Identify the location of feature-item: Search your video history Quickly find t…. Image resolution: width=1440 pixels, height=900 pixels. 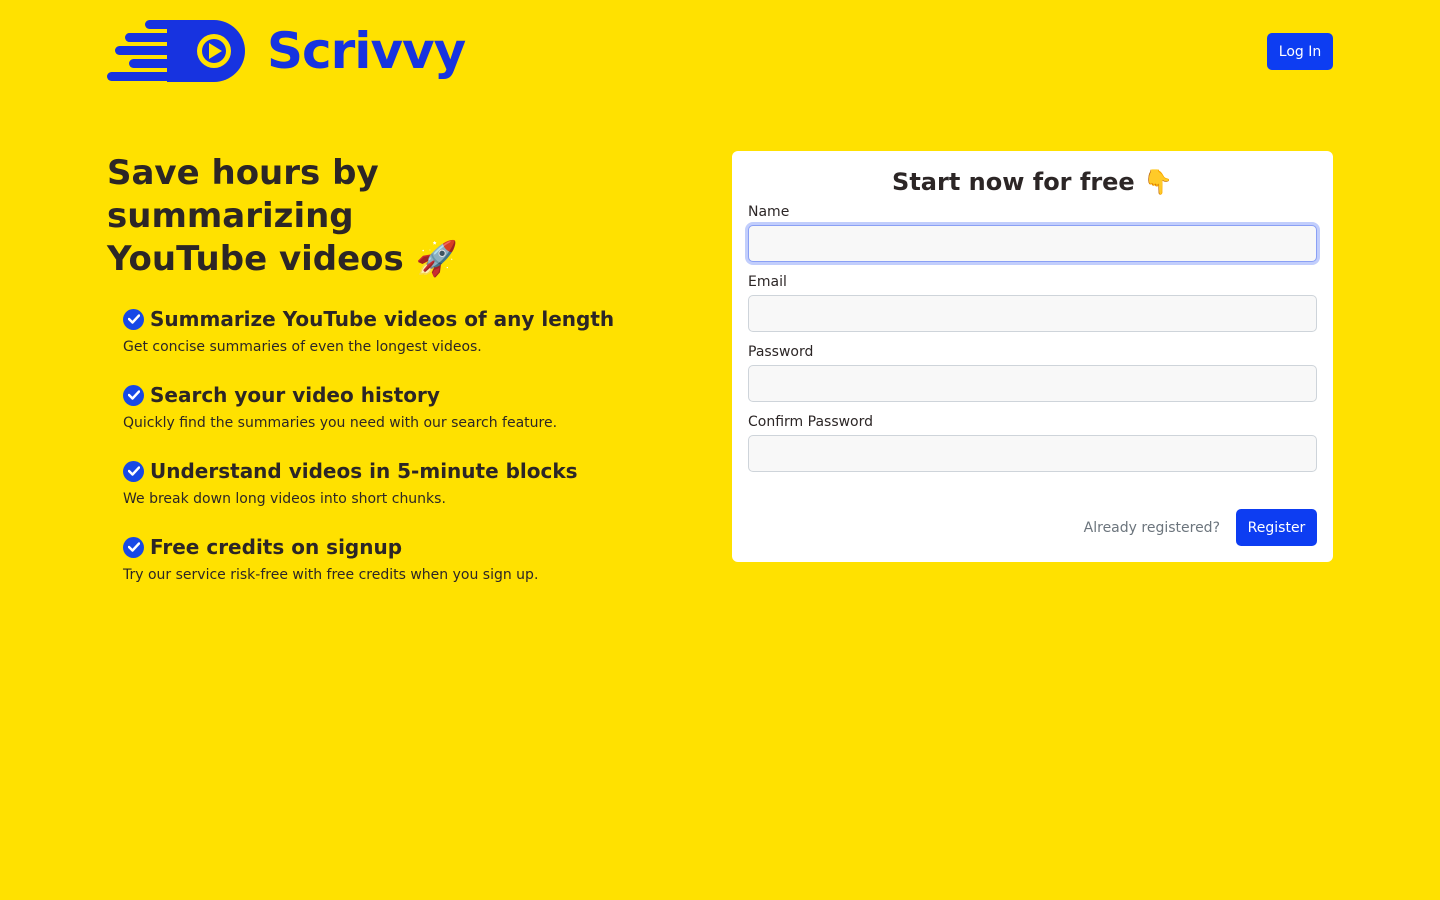
(375, 407).